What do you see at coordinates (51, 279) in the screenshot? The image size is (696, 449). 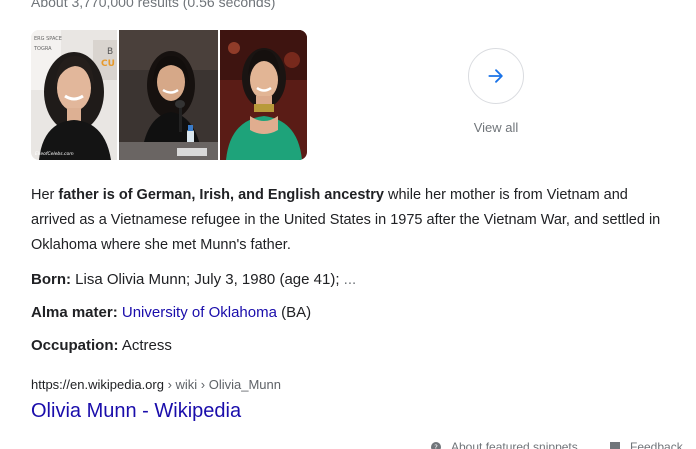 I see `fact-born-label: Born:` at bounding box center [51, 279].